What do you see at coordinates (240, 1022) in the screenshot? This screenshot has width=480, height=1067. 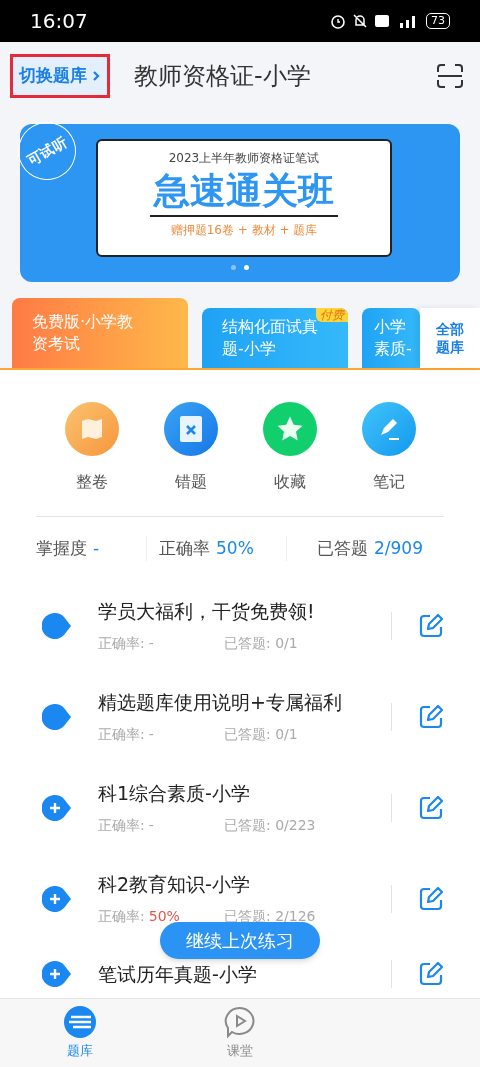 I see `play-bubble-icon` at bounding box center [240, 1022].